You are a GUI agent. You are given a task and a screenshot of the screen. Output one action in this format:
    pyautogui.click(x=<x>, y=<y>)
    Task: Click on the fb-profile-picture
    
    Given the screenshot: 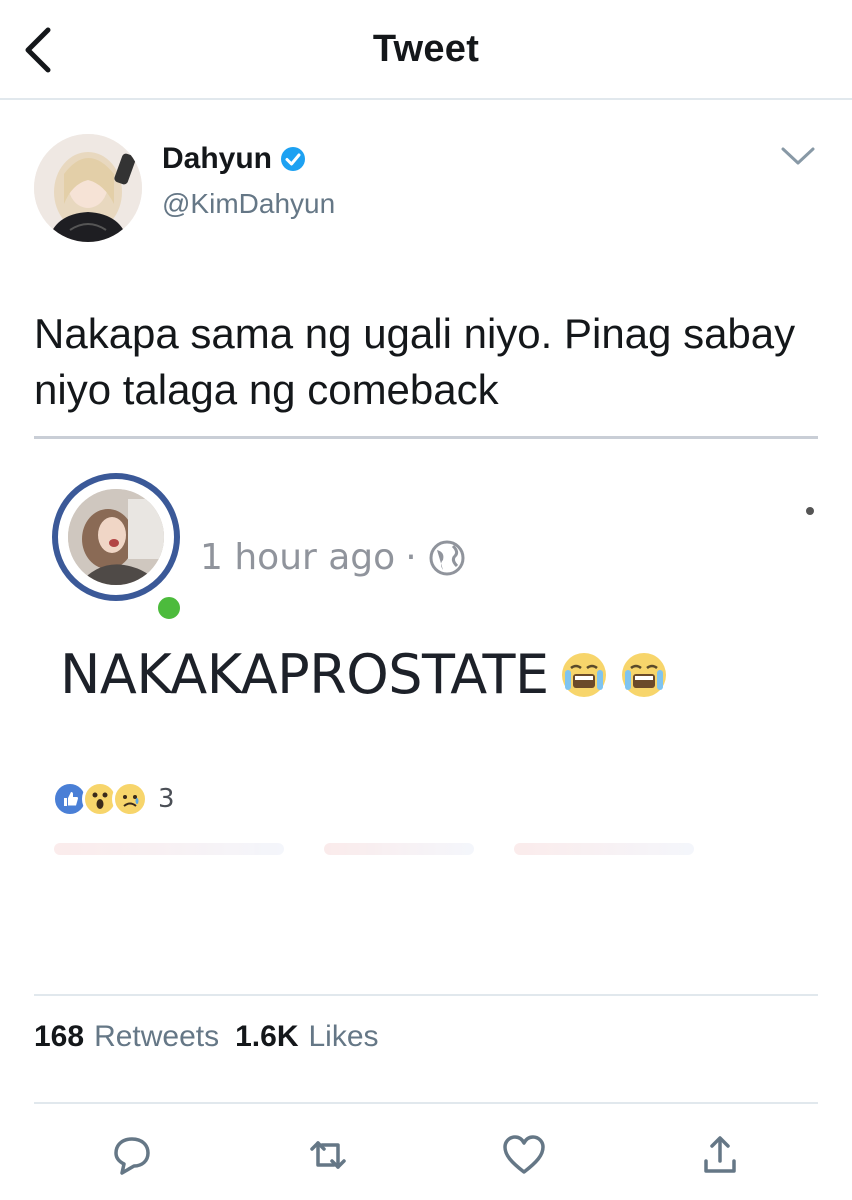 What is the action you would take?
    pyautogui.click(x=118, y=548)
    